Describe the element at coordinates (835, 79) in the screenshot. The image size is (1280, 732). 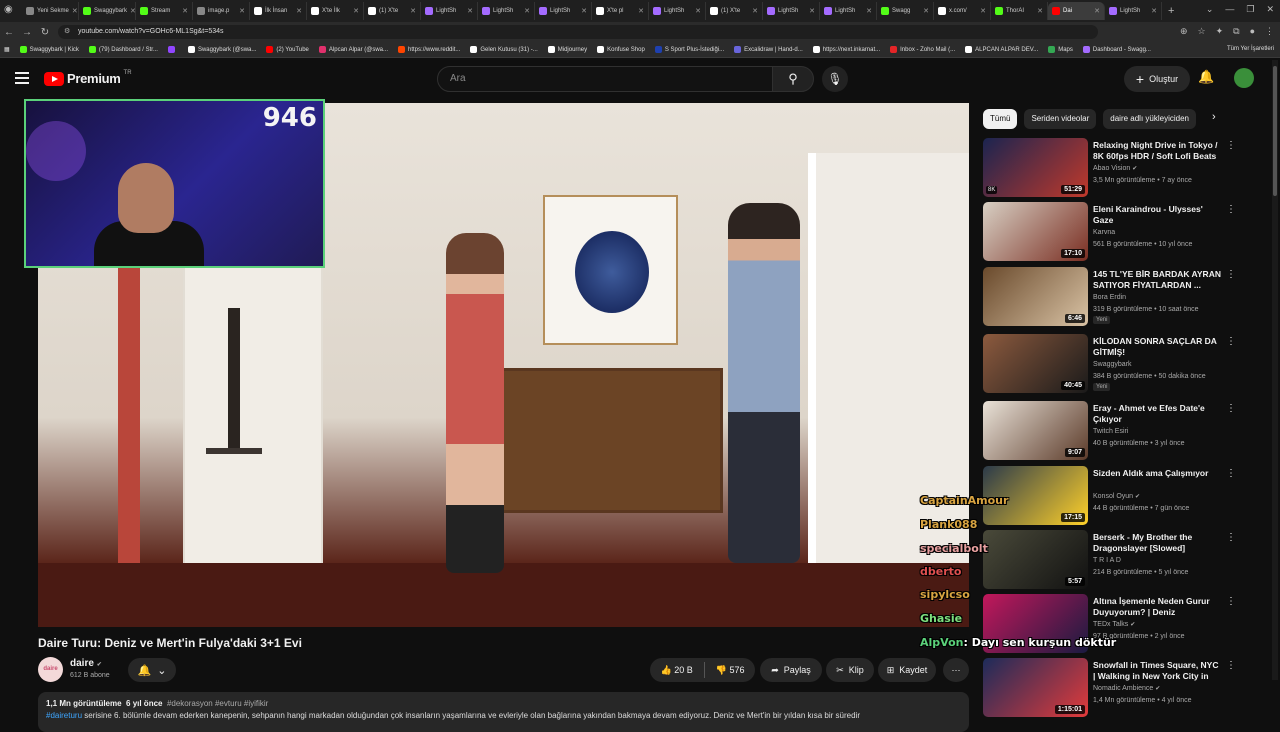
I see `voice-search-button: 🎙` at that location.